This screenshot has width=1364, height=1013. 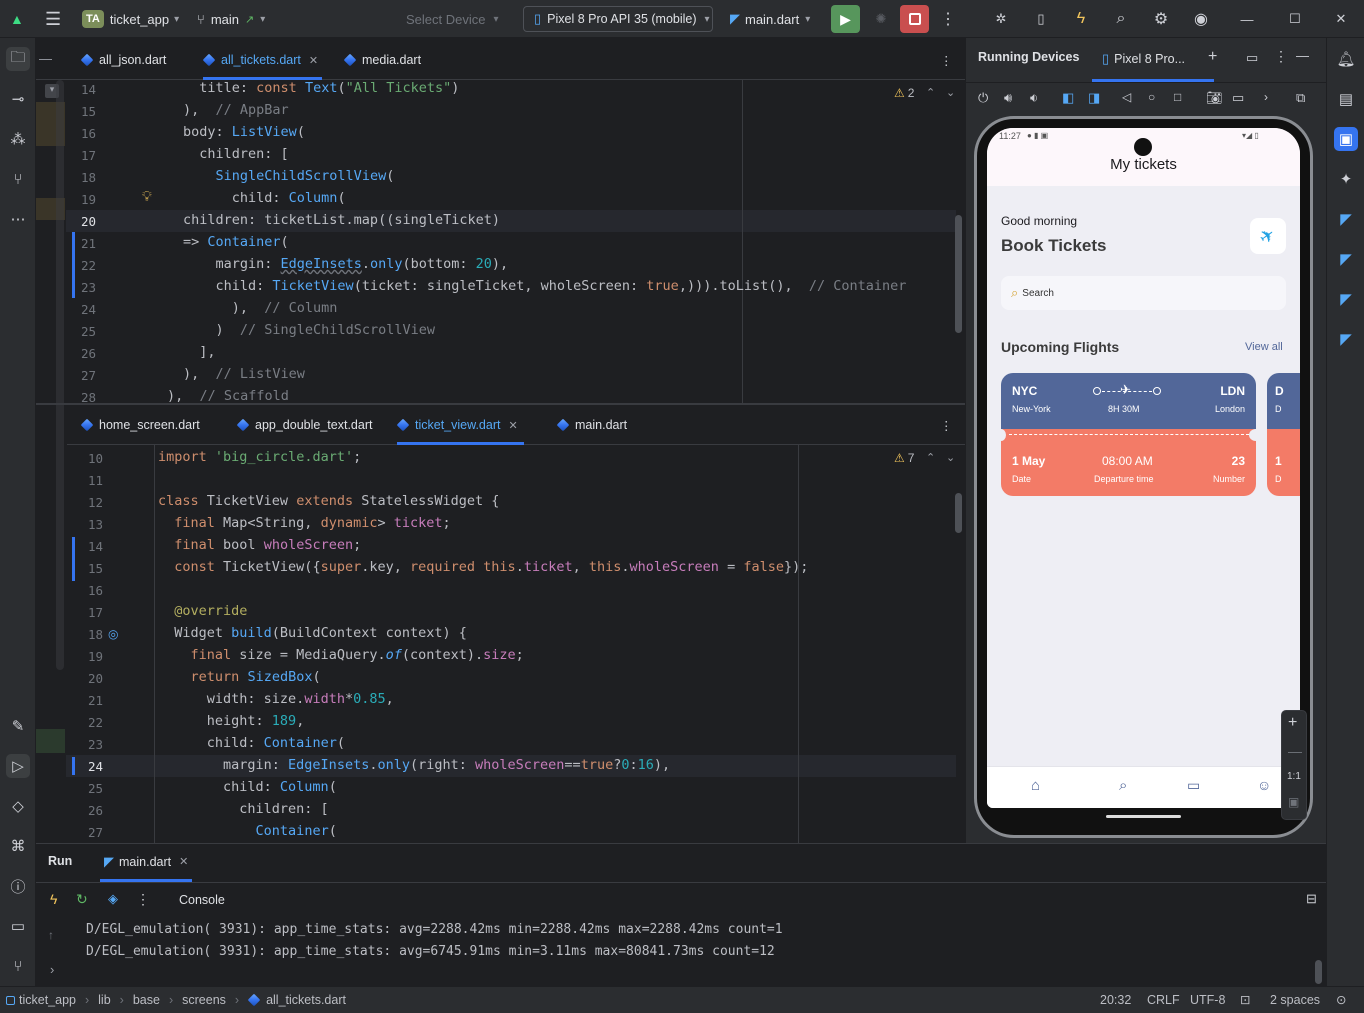 I want to click on volume-up-icon: 🔊︎, so click(x=1008, y=98).